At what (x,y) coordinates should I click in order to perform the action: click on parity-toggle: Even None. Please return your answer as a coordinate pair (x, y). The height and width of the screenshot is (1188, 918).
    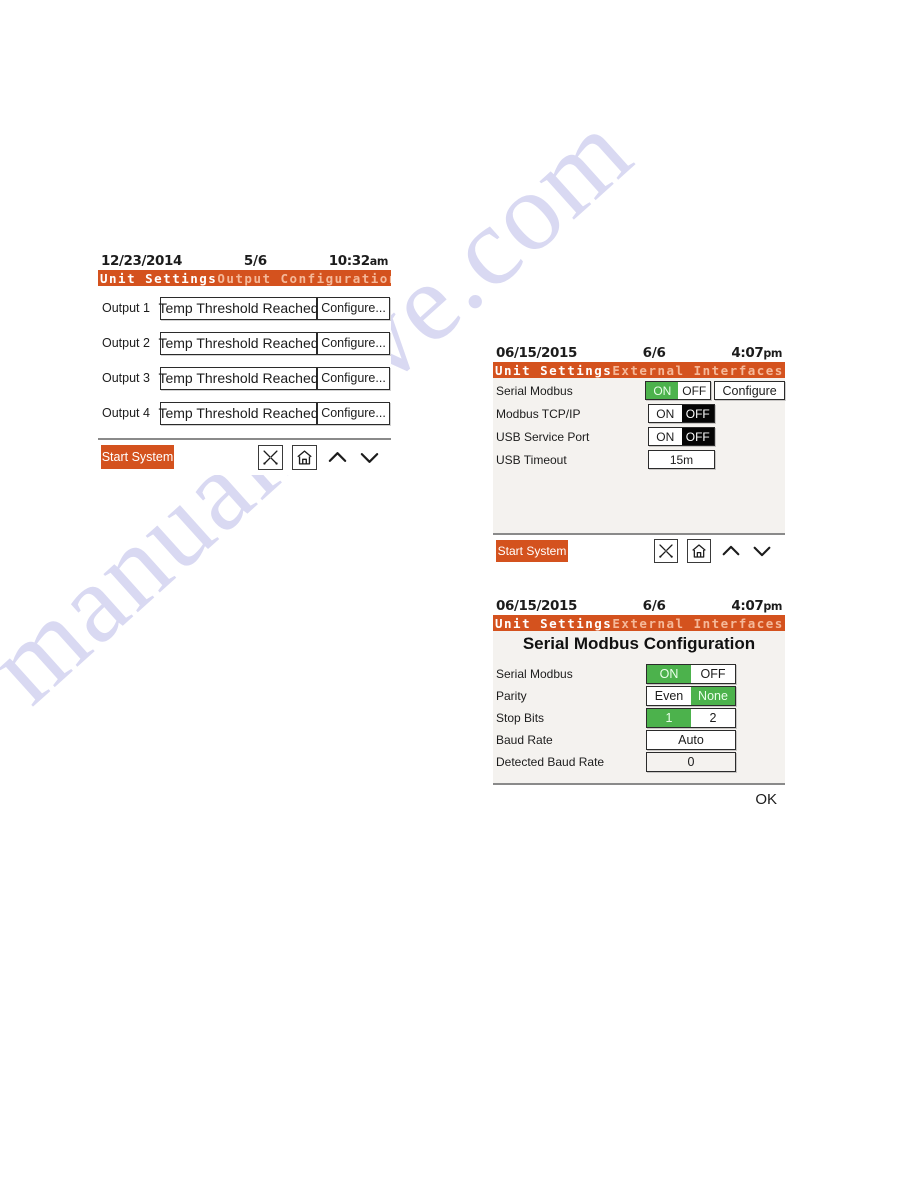
    Looking at the image, I should click on (691, 695).